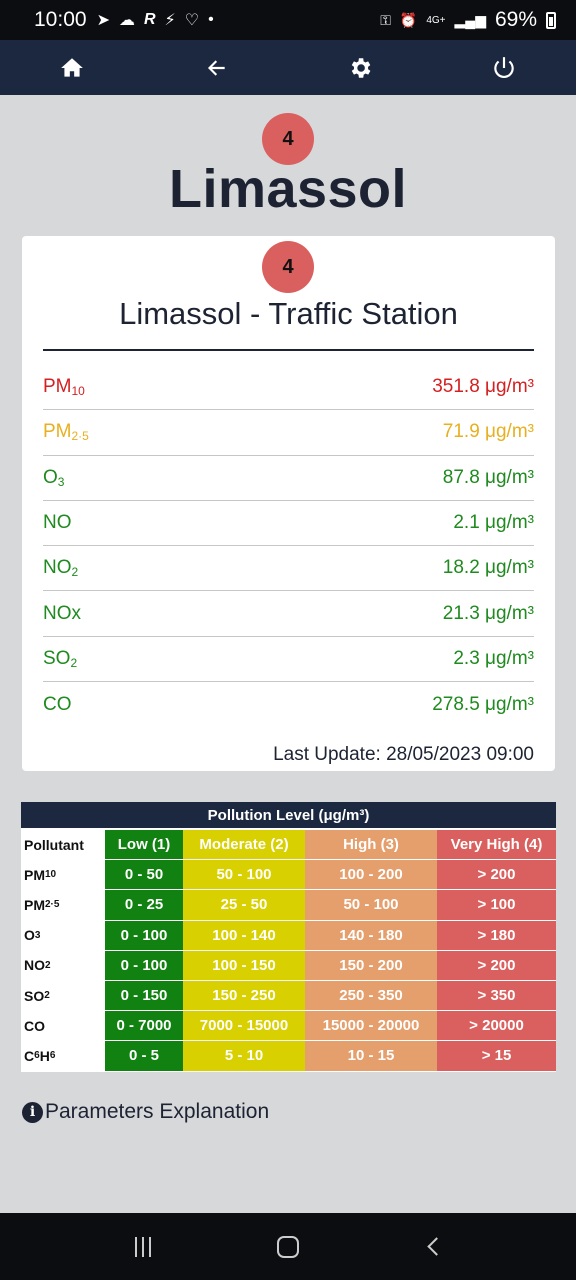 The width and height of the screenshot is (576, 1280). Describe the element at coordinates (493, 658) in the screenshot. I see `pollutant-value: 2.3 μg/m³` at that location.